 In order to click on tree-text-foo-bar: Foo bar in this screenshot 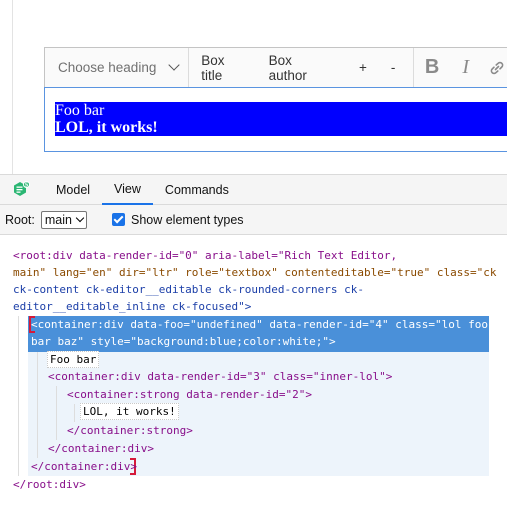, I will do `click(73, 359)`.